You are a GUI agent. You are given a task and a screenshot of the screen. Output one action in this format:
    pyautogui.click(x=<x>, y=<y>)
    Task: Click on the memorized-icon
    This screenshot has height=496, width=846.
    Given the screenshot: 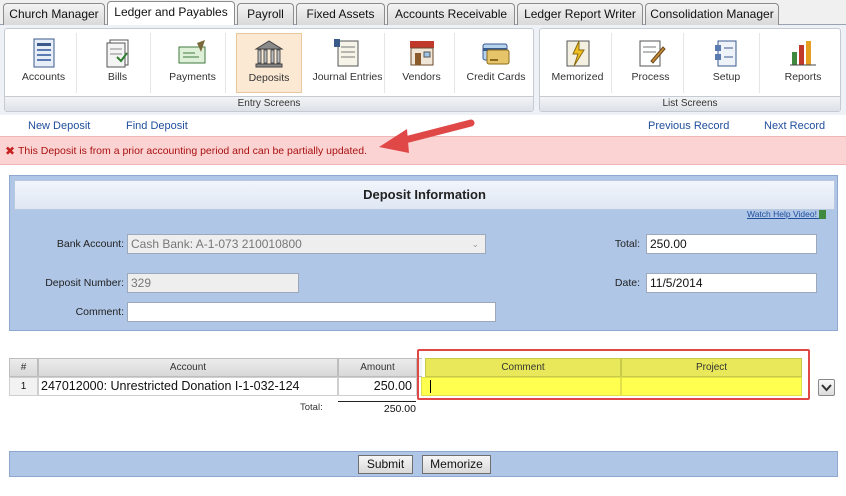 What is the action you would take?
    pyautogui.click(x=577, y=53)
    